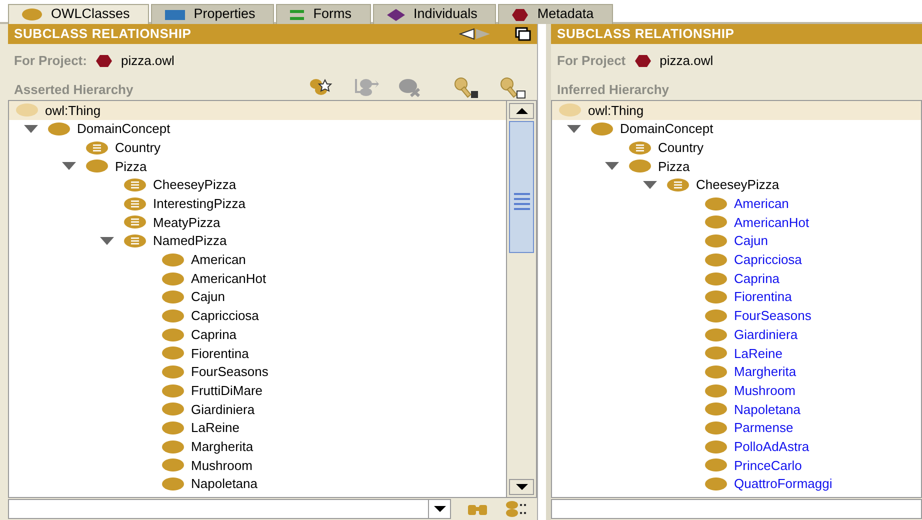 This screenshot has height=520, width=922. Describe the element at coordinates (50, 61) in the screenshot. I see `project-label: For Project:` at that location.